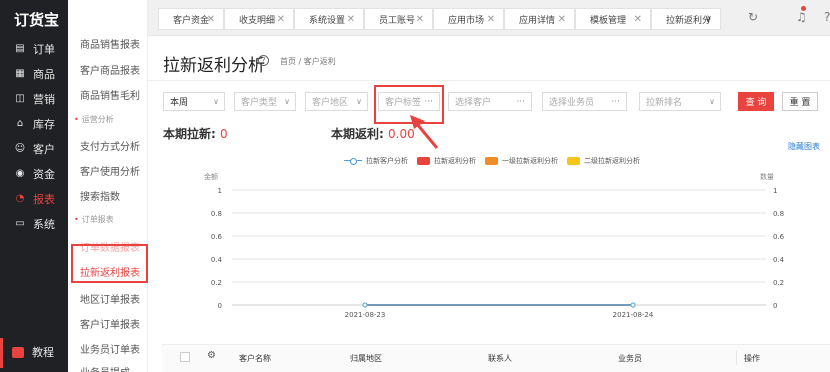 The height and width of the screenshot is (372, 830). Describe the element at coordinates (775, 306) in the screenshot. I see `y-tick-label-right: 0` at that location.